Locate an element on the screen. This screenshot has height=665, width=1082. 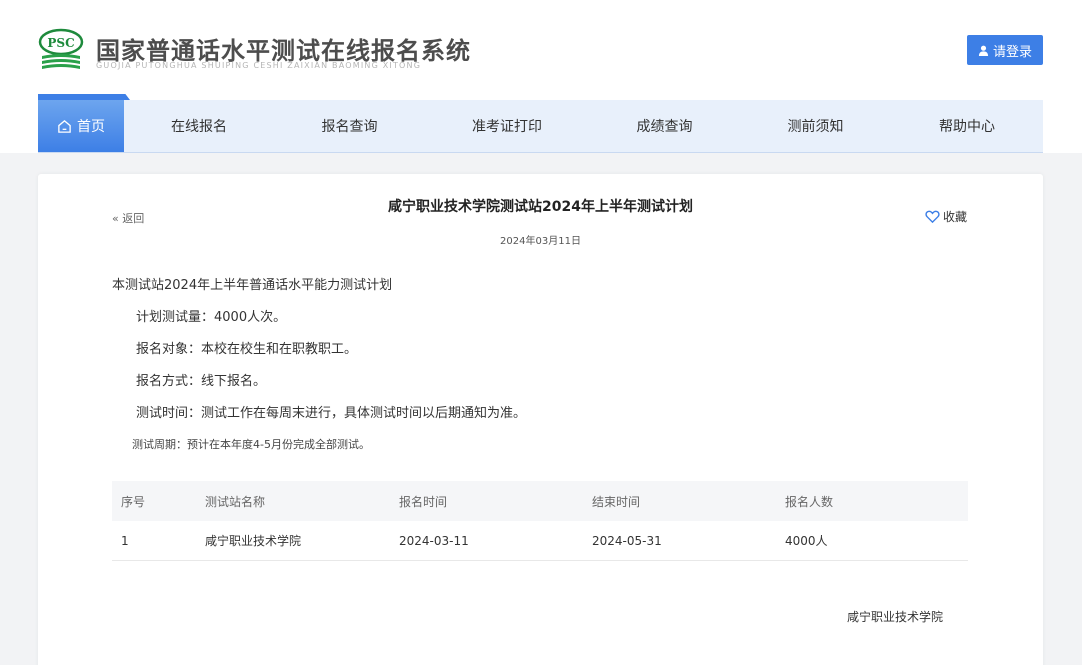
nav-item-online-register: 在线报名 is located at coordinates (199, 126).